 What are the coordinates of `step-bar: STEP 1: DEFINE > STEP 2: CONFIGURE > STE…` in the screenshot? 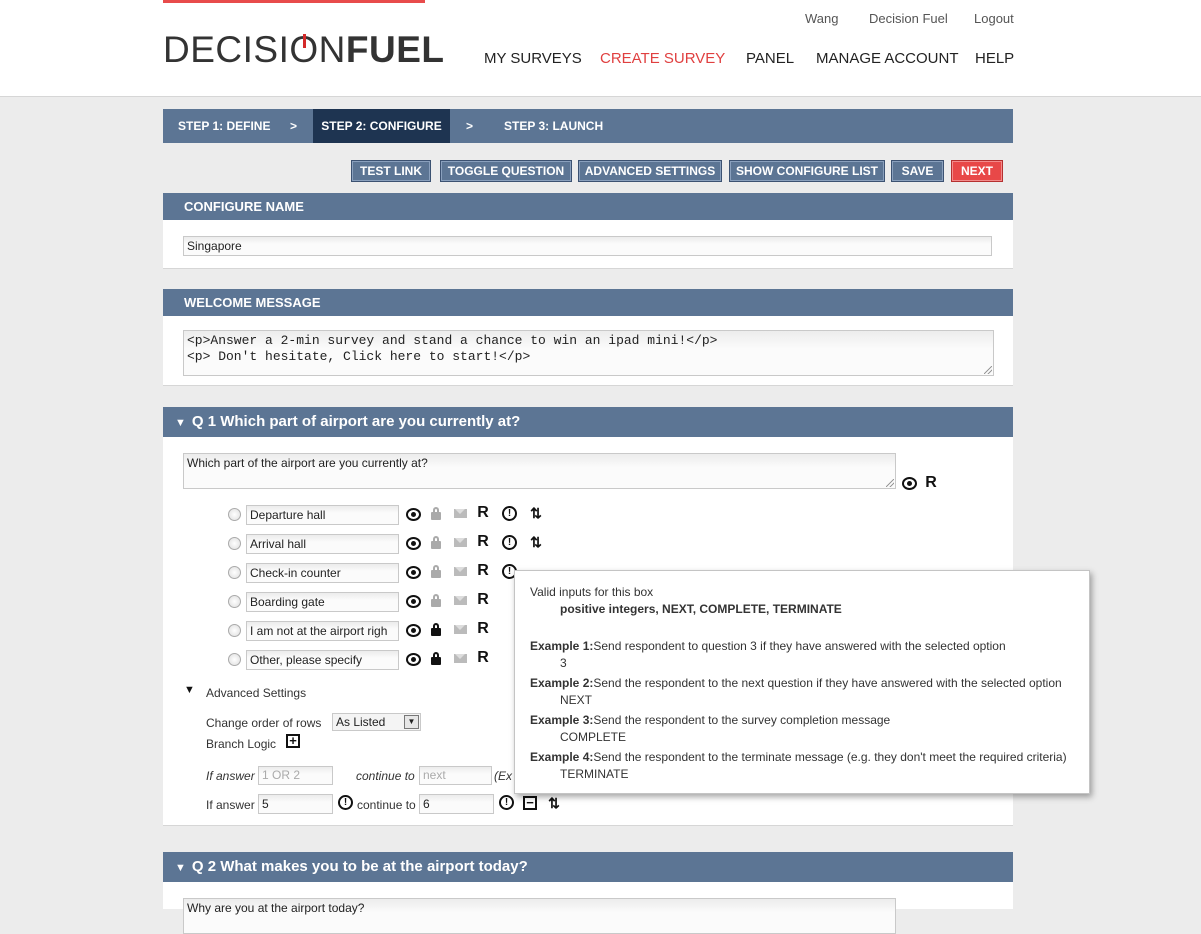 It's located at (588, 126).